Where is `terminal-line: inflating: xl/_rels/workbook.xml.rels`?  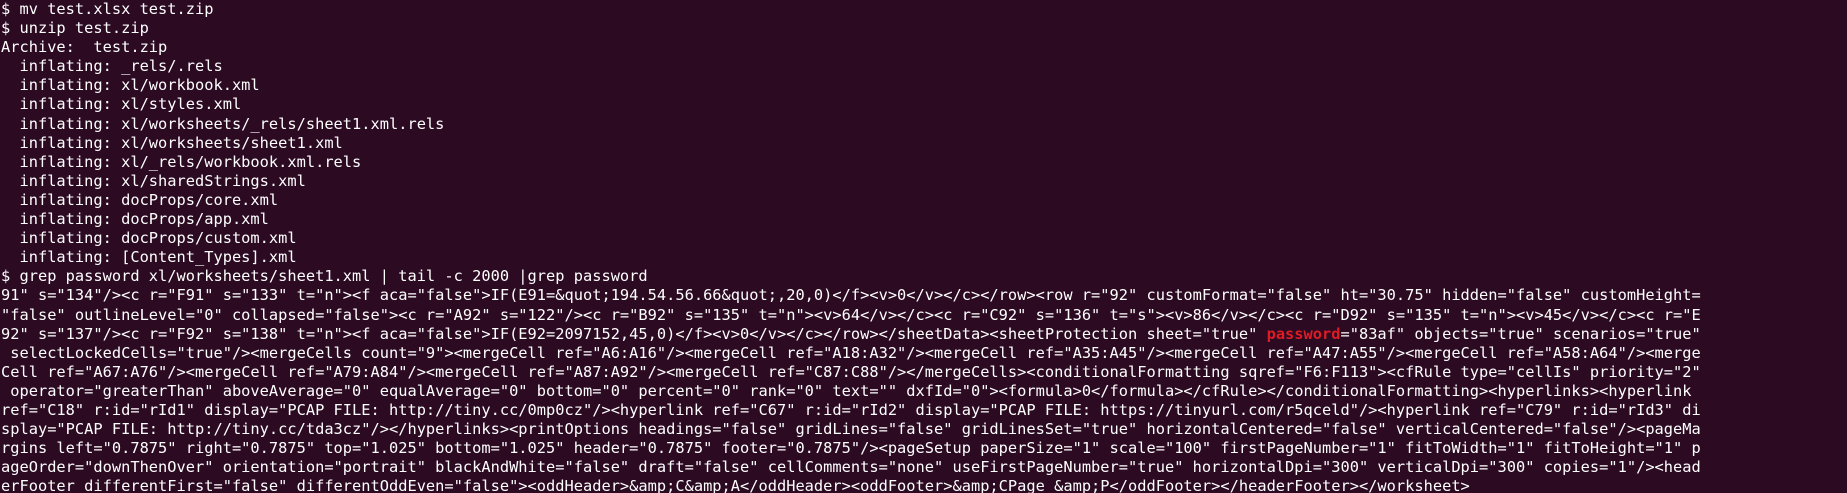 terminal-line: inflating: xl/_rels/workbook.xml.rels is located at coordinates (181, 161).